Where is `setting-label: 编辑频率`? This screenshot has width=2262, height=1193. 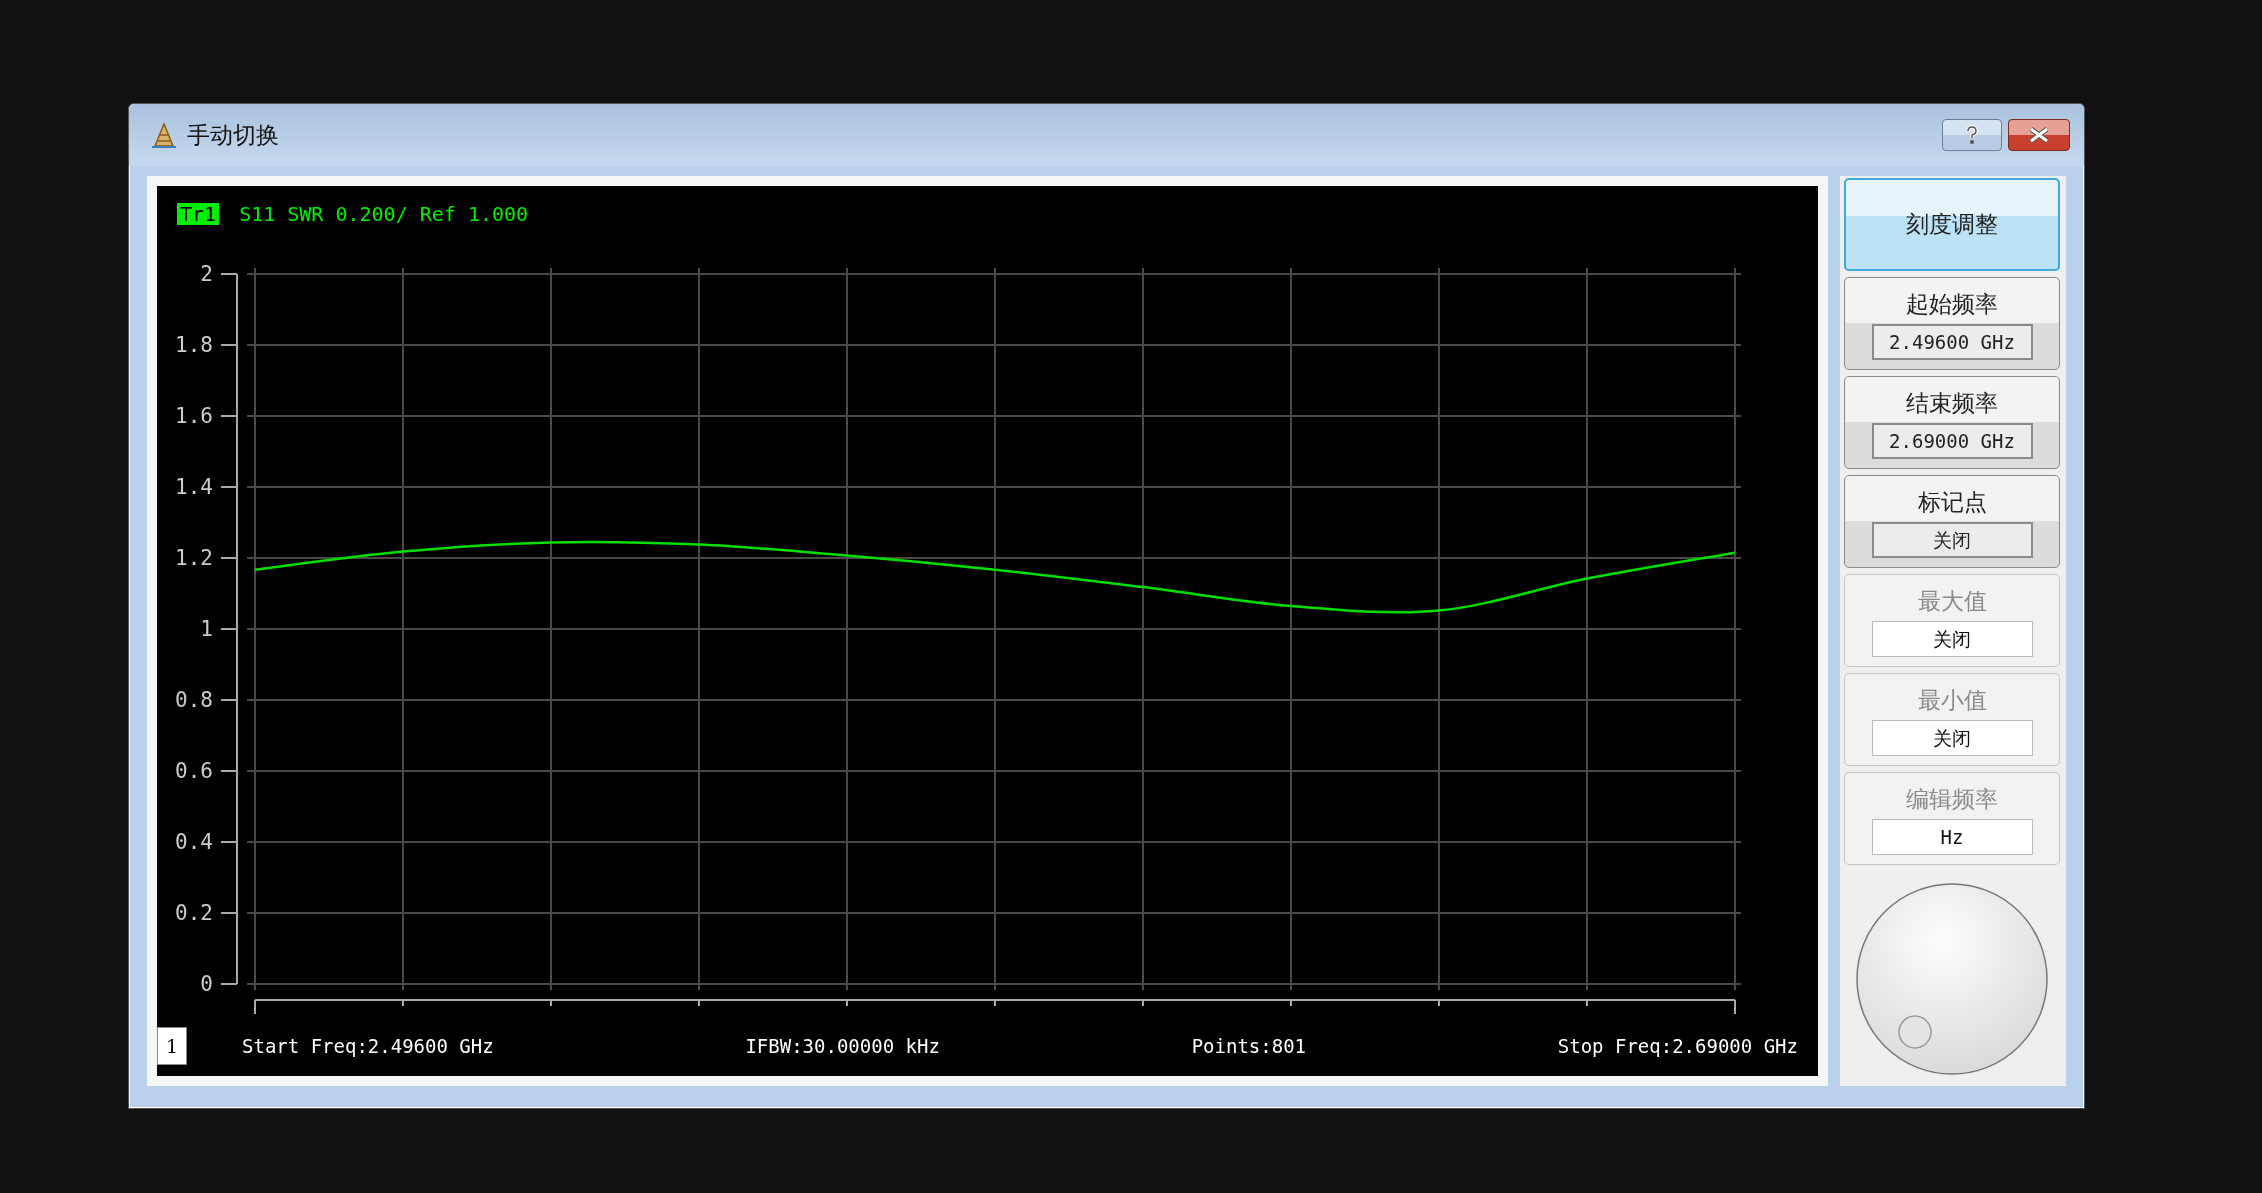 setting-label: 编辑频率 is located at coordinates (1952, 800).